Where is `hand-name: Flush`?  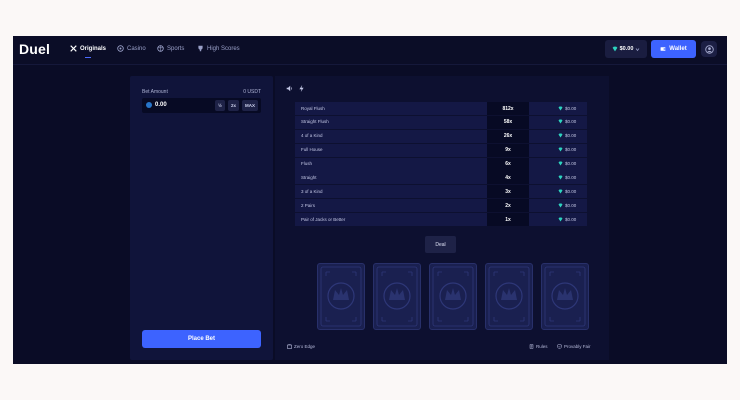
hand-name: Flush is located at coordinates (307, 164).